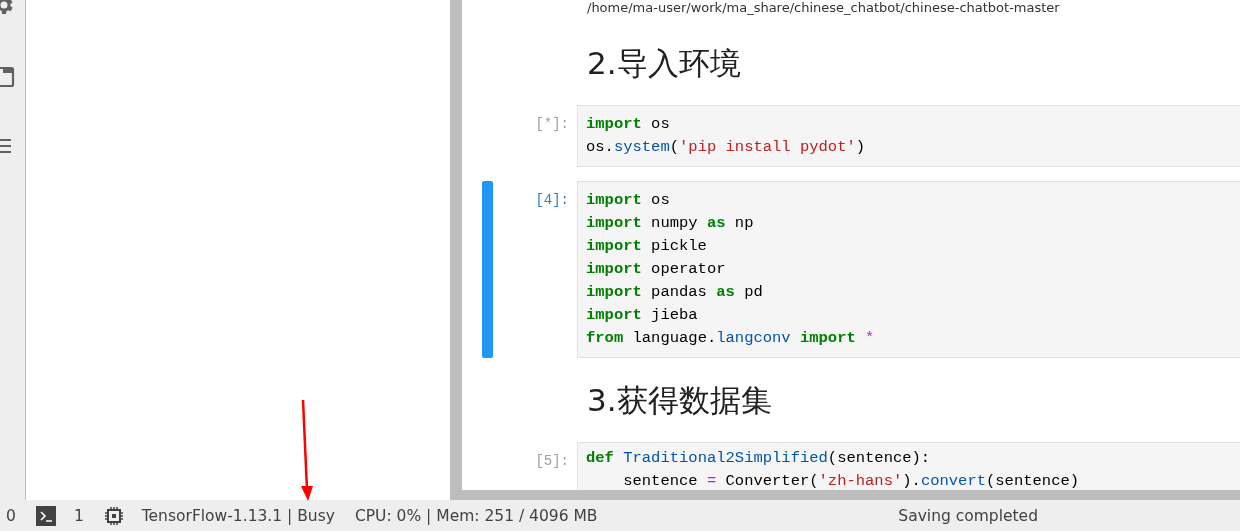  What do you see at coordinates (664, 63) in the screenshot?
I see `section-heading: 2.导入环境` at bounding box center [664, 63].